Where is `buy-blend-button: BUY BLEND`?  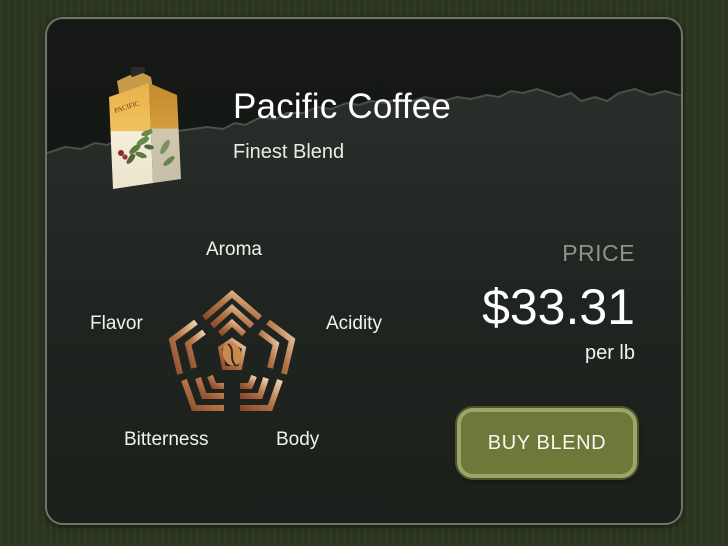 buy-blend-button: BUY BLEND is located at coordinates (547, 443).